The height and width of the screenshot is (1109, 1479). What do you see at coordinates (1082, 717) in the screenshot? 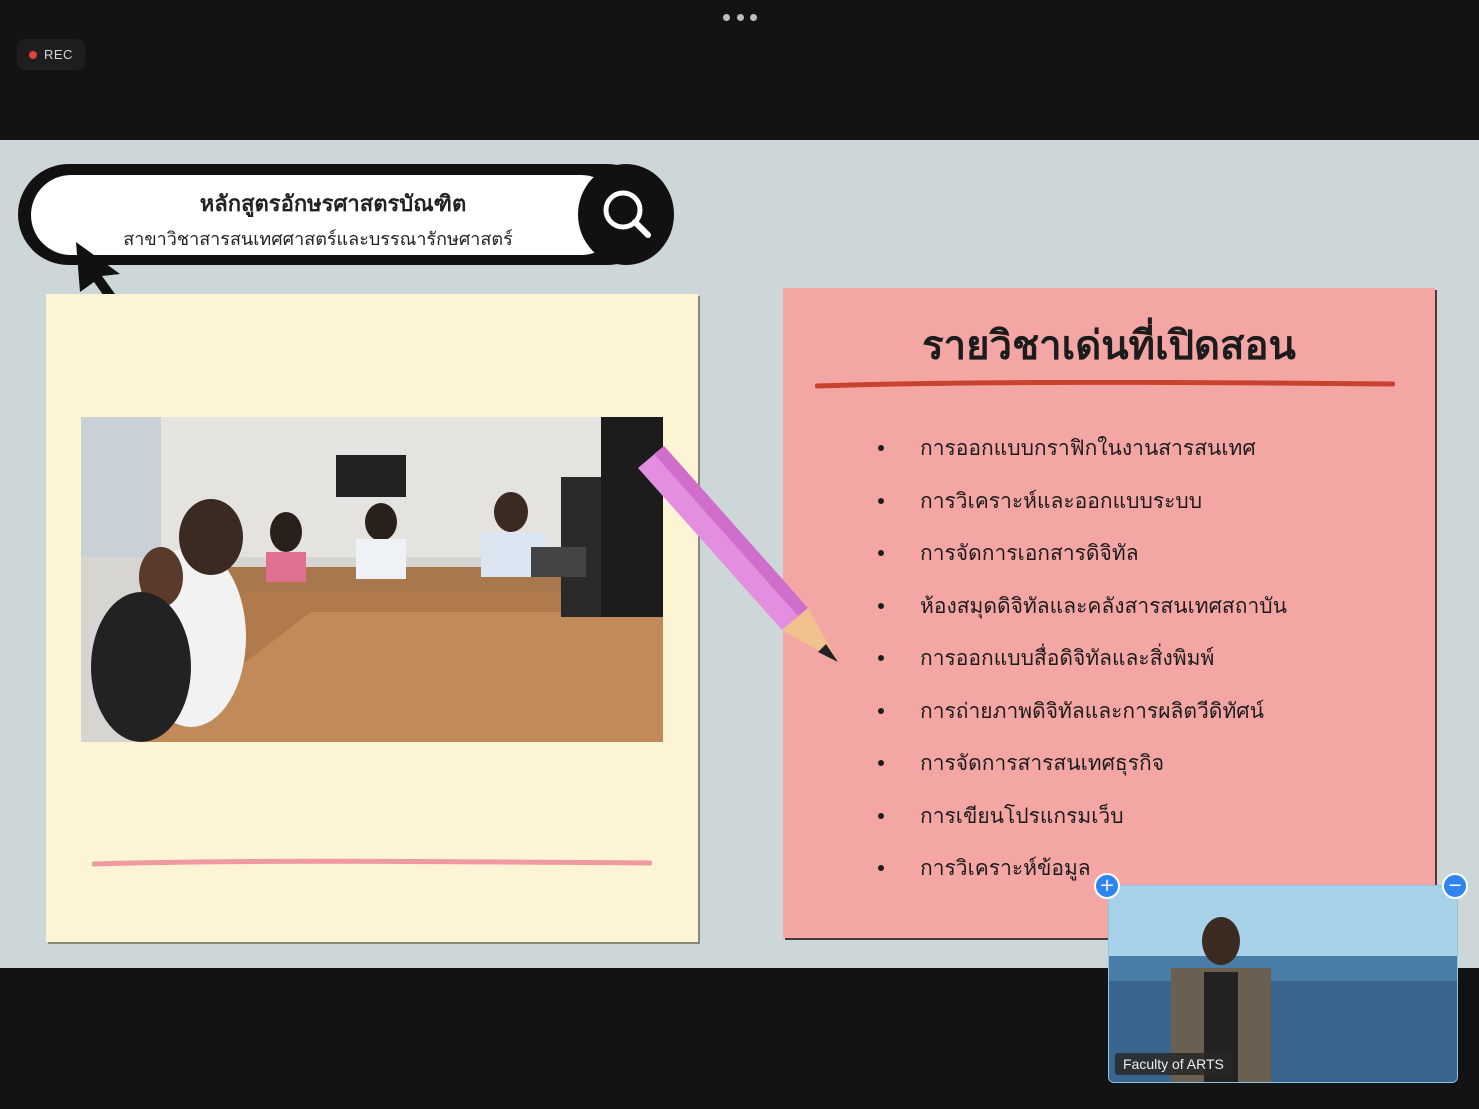
I see `course-item: การถ่ายภาพดิจิทัลและการผลิตวีดิทัศน์` at bounding box center [1082, 717].